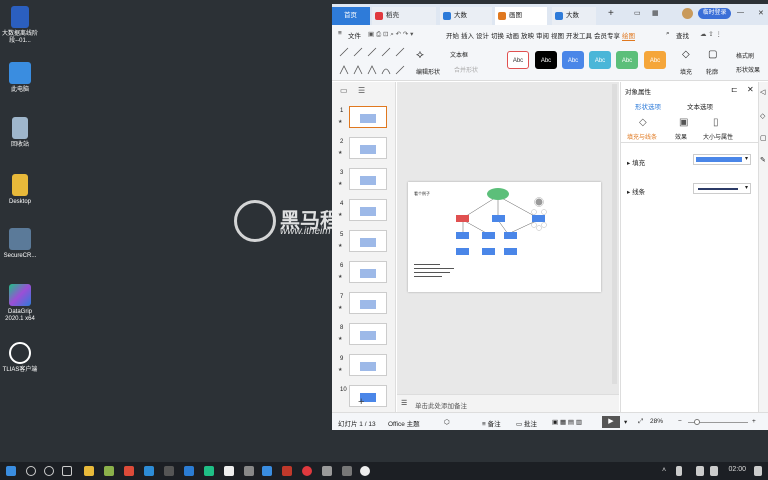 The width and height of the screenshot is (768, 480). Describe the element at coordinates (129, 471) in the screenshot. I see `chrome-icon` at that location.